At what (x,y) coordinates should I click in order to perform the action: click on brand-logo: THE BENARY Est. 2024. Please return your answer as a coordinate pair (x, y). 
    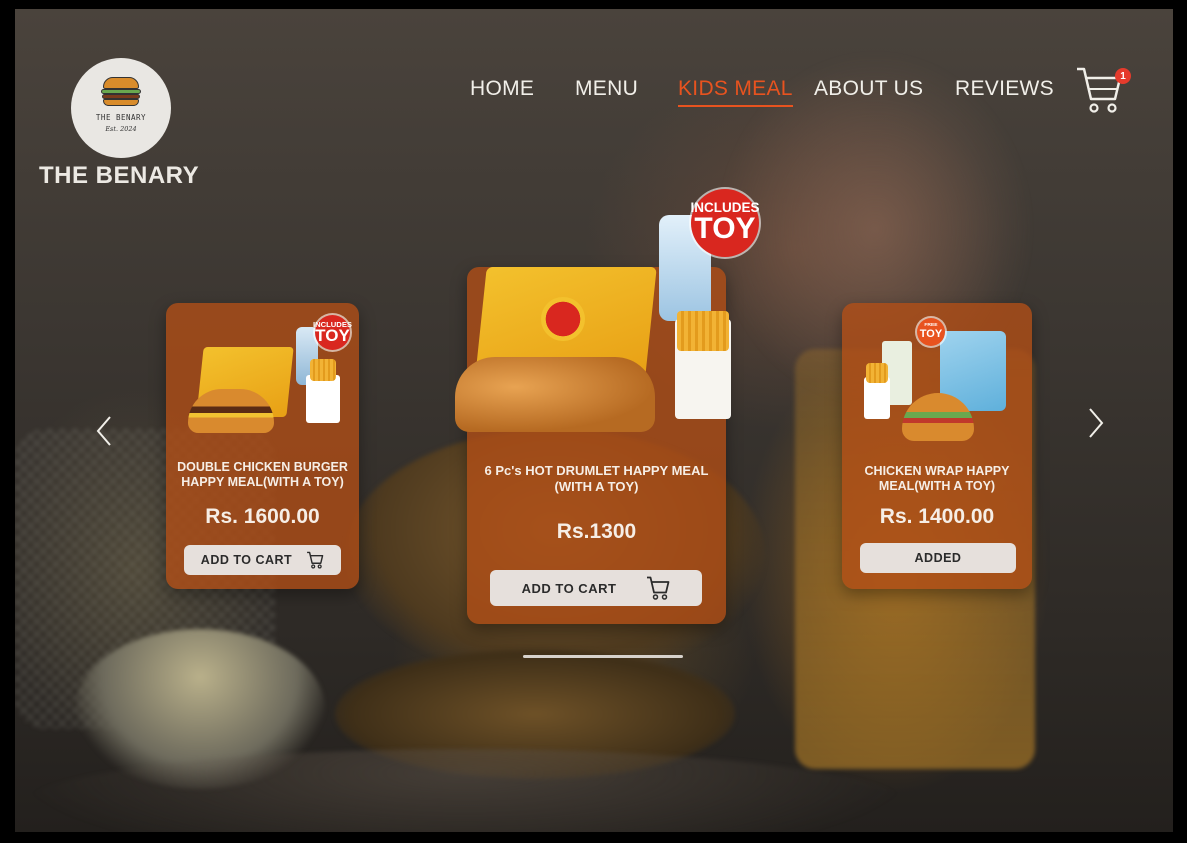
    Looking at the image, I should click on (121, 108).